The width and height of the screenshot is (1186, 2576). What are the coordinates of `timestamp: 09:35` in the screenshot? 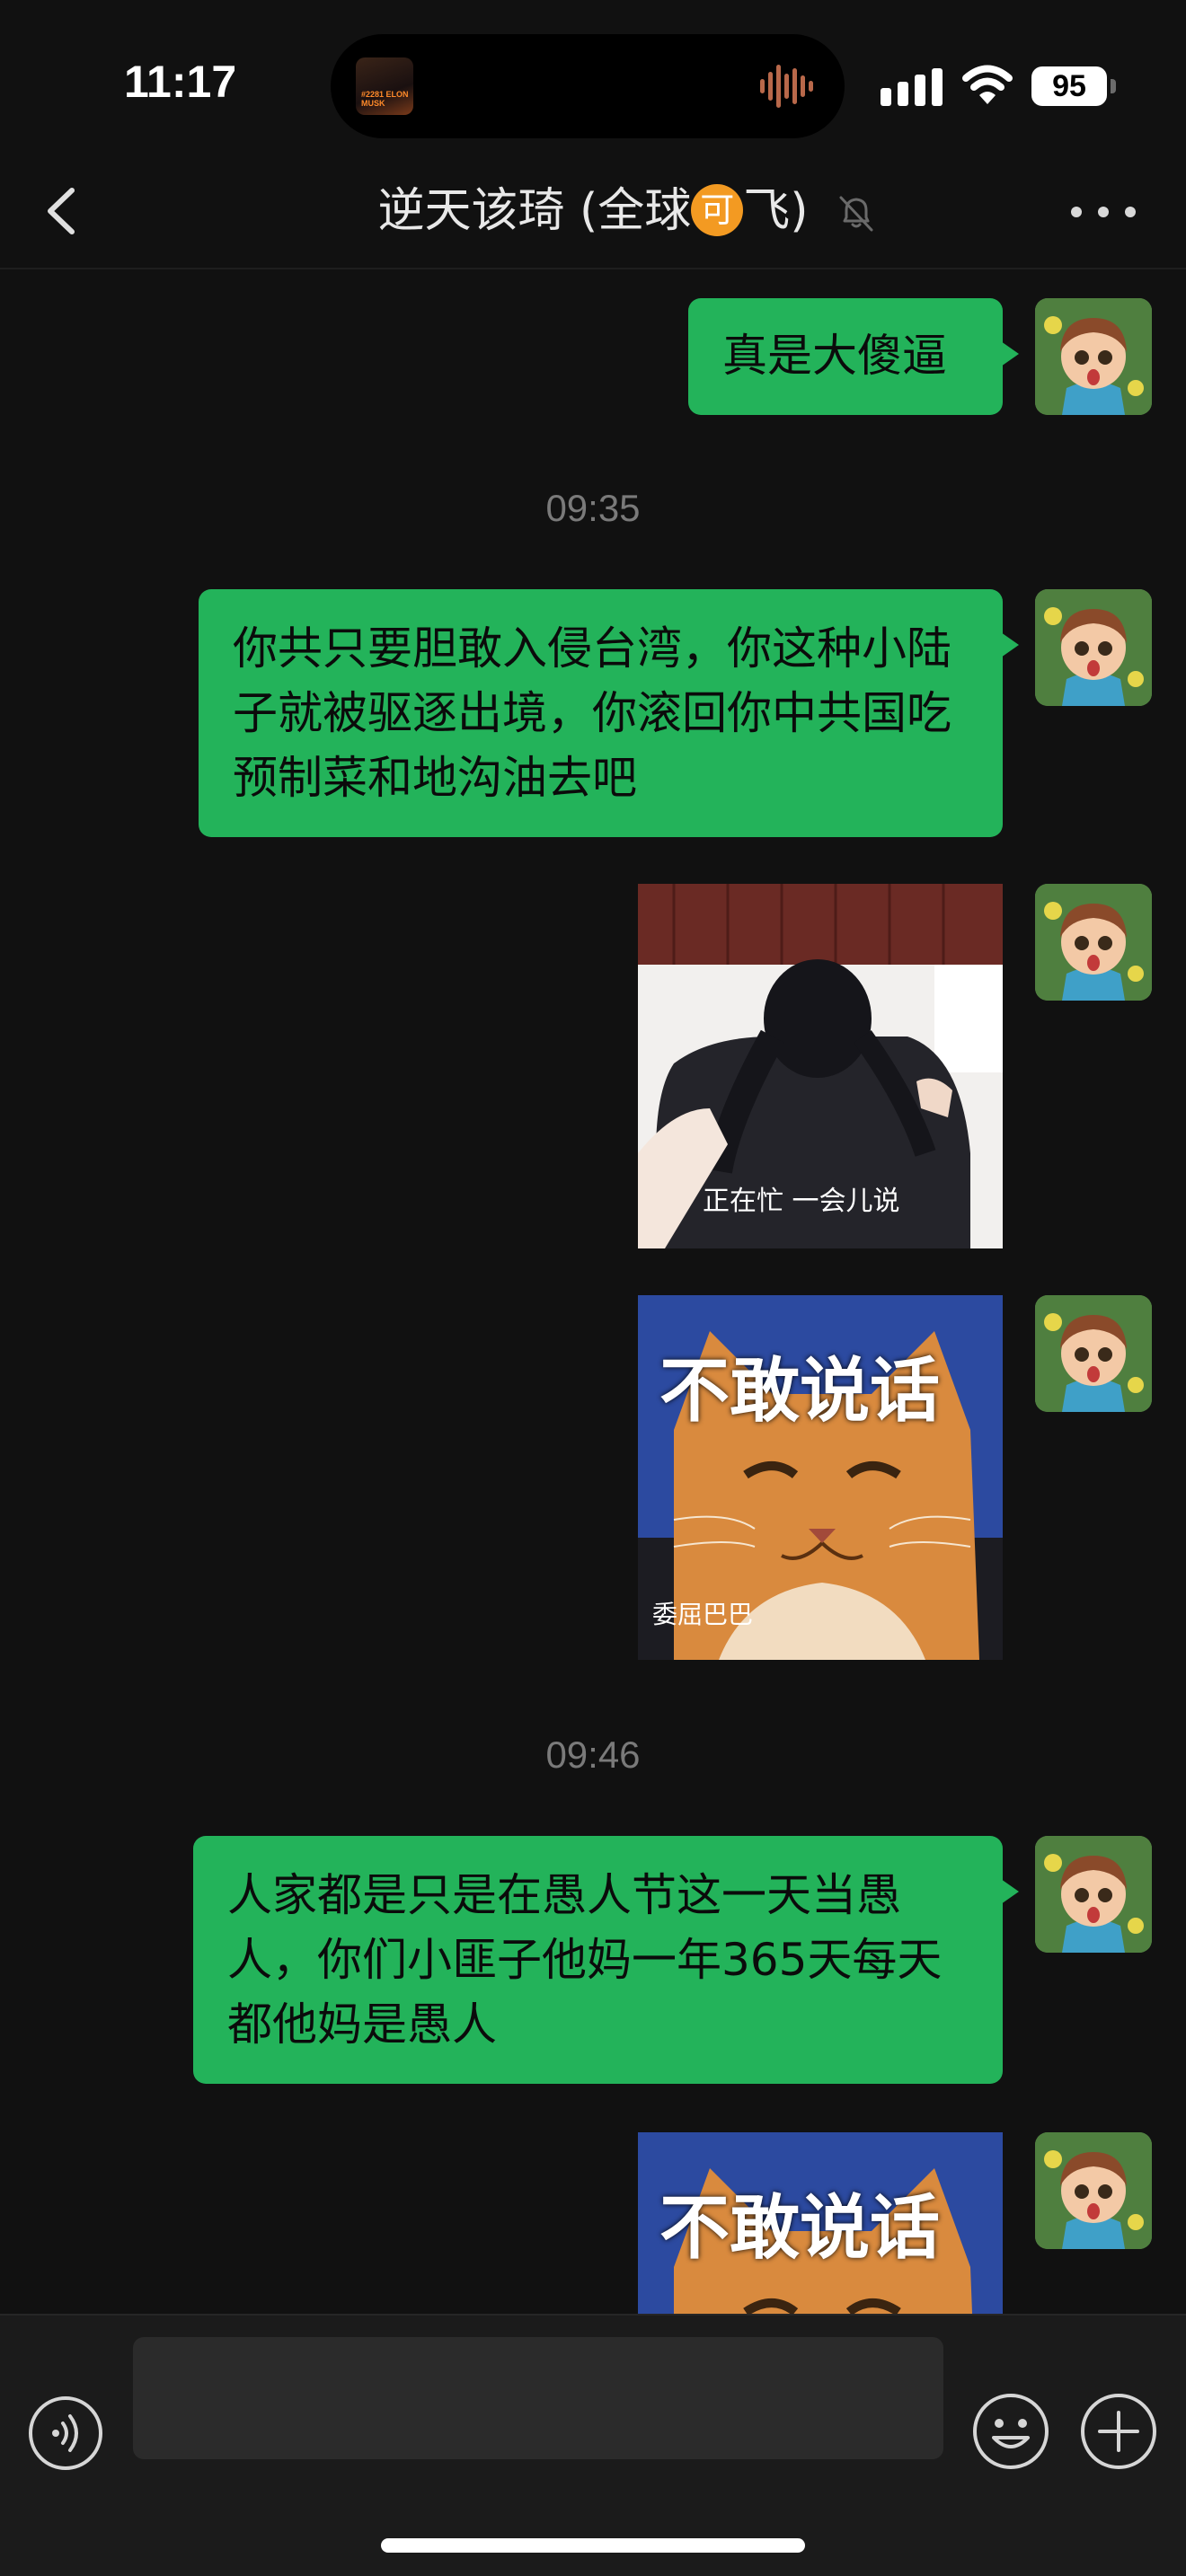 It's located at (593, 508).